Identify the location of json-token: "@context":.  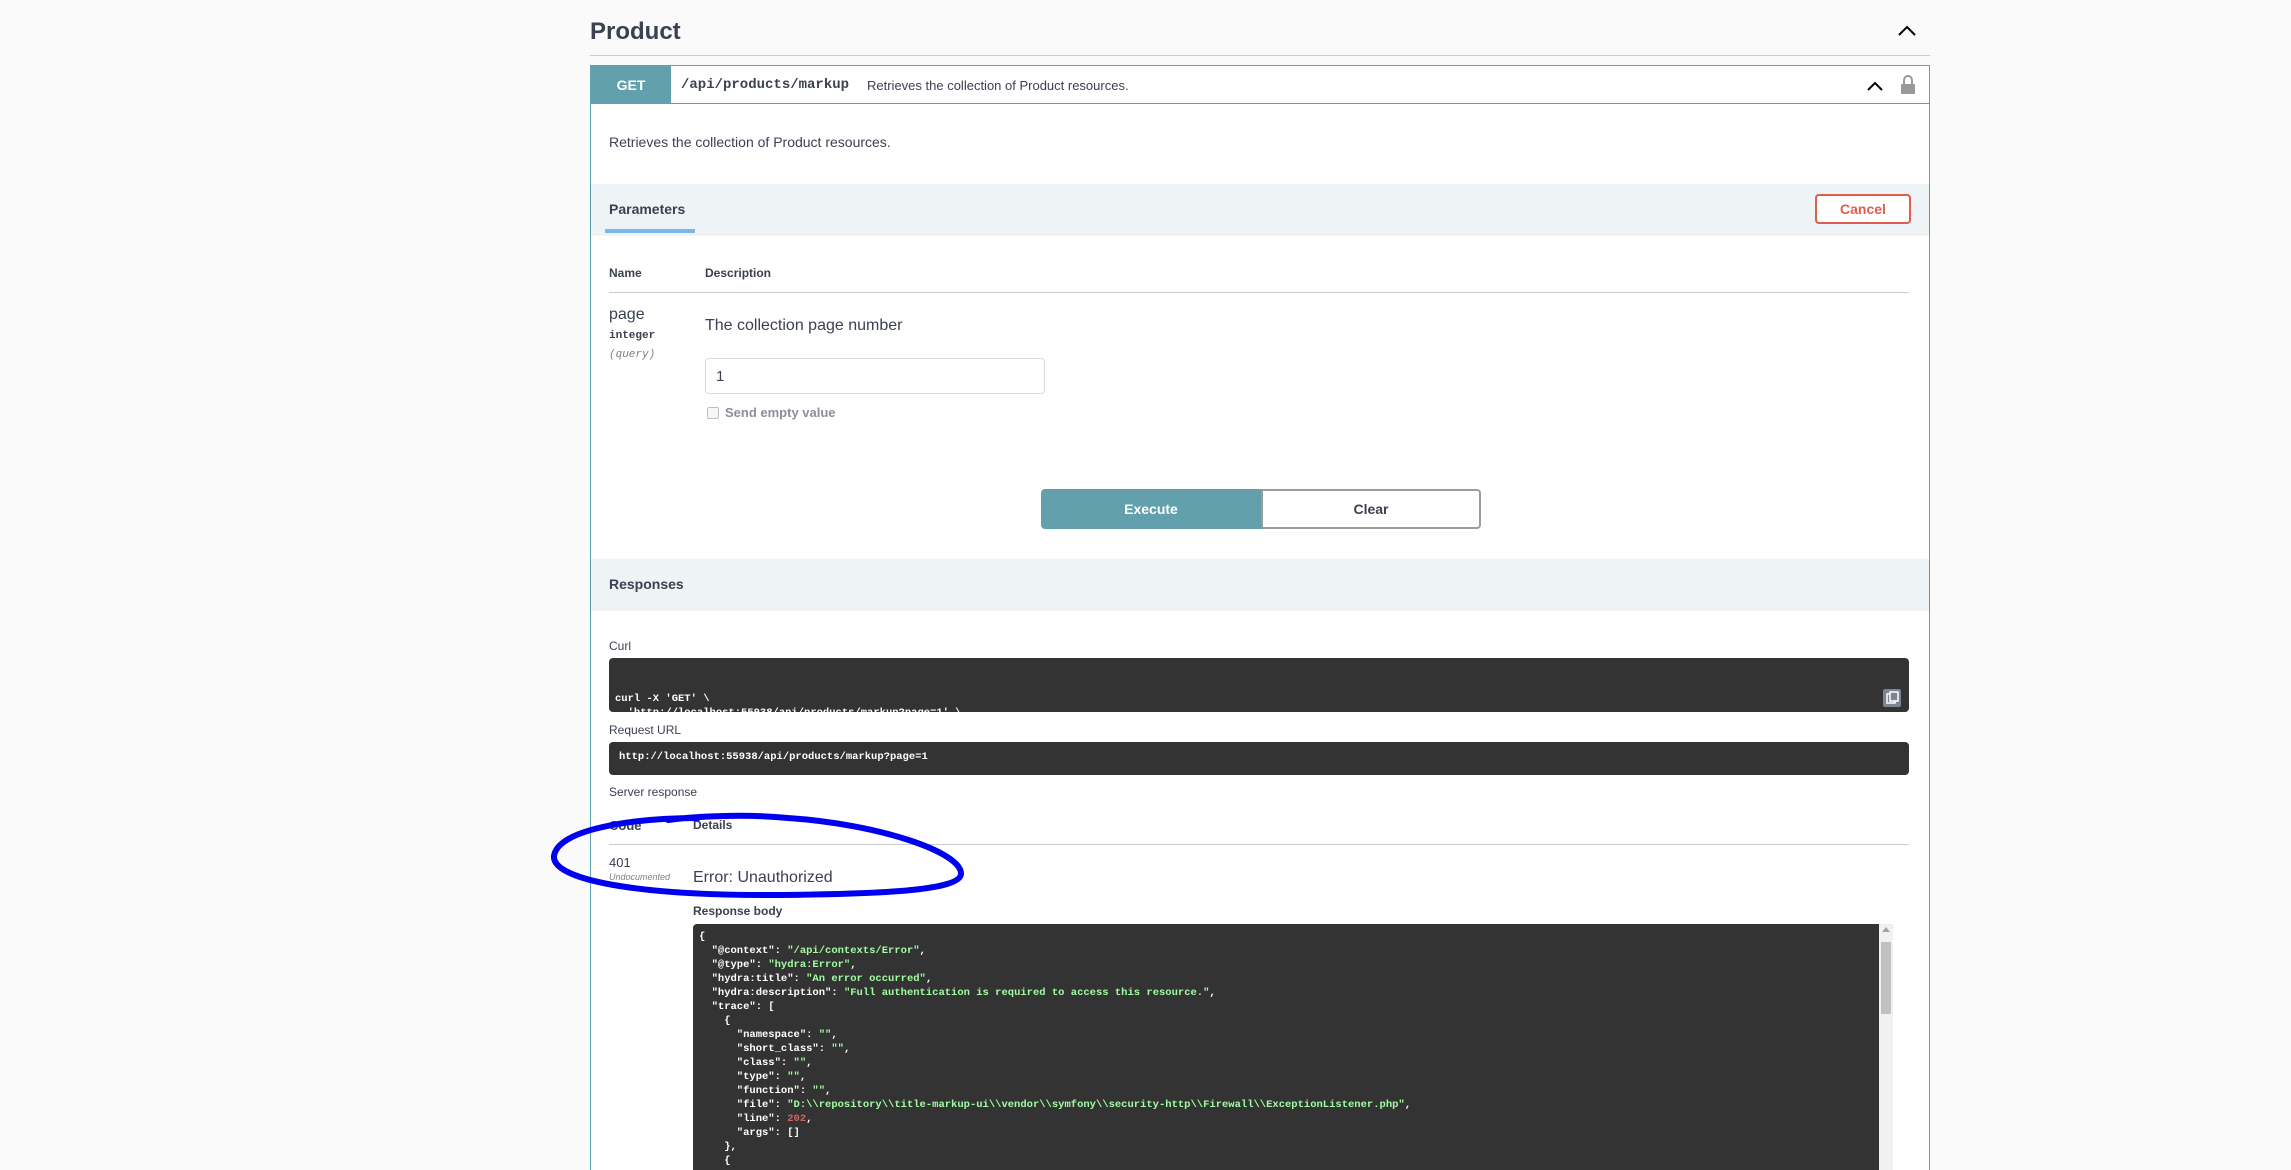
(743, 951).